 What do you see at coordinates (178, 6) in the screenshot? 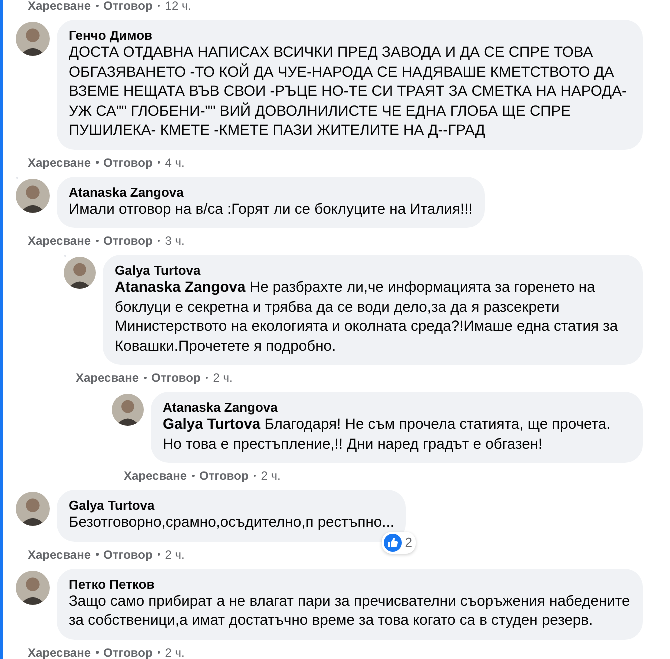
I see `timestamp: 12 ч.` at bounding box center [178, 6].